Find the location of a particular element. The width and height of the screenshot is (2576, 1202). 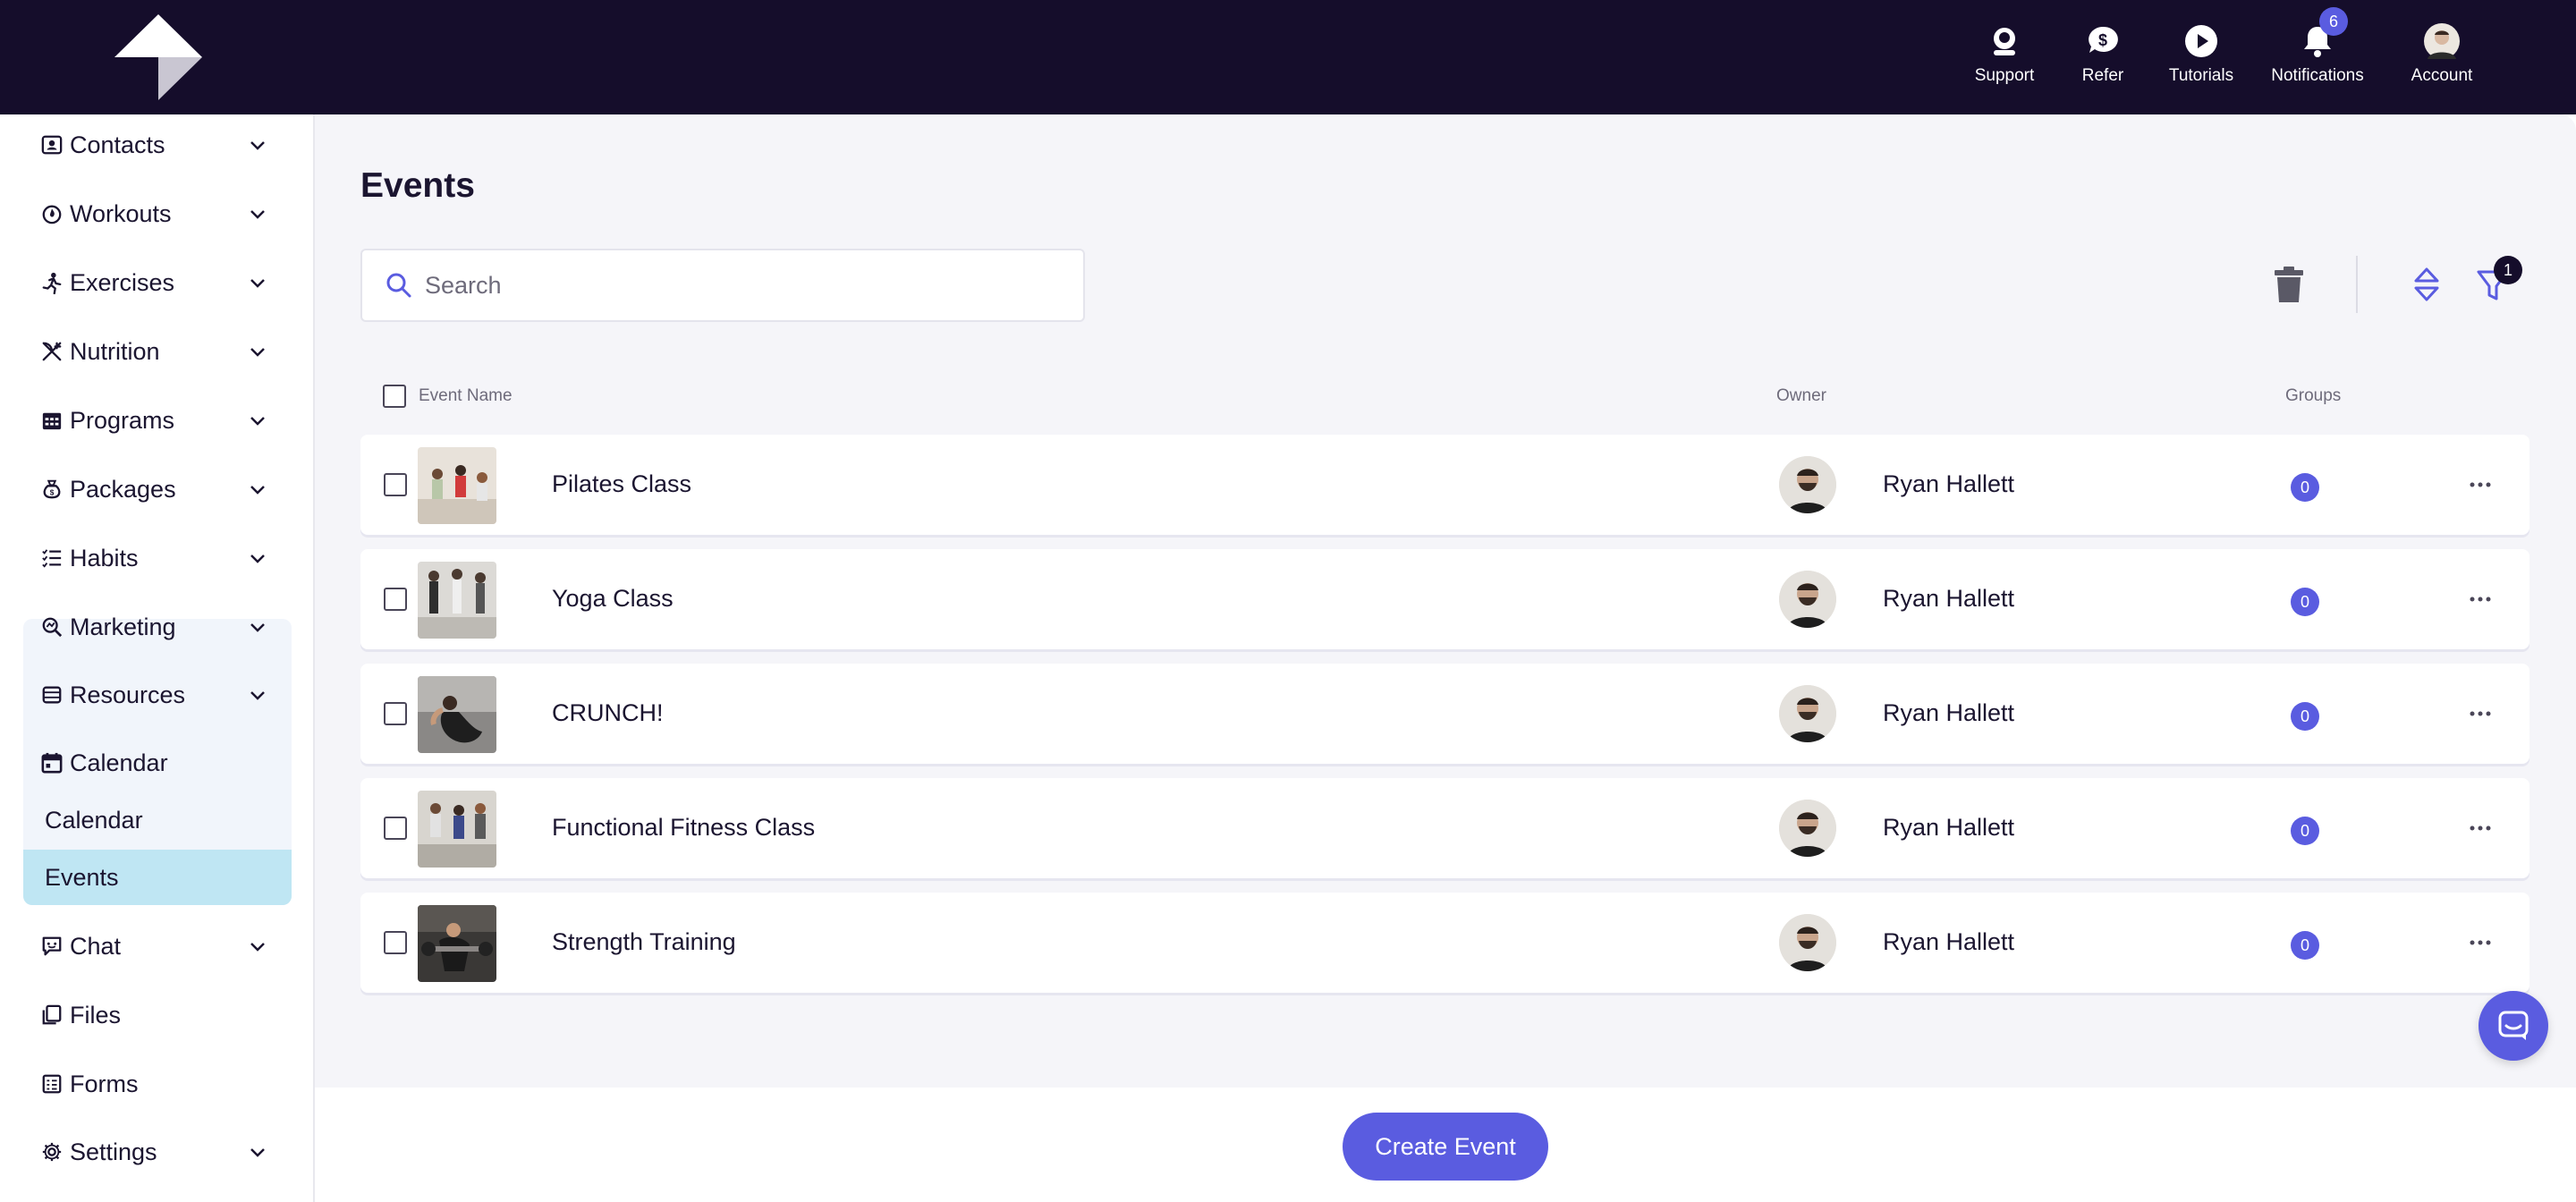

sidebar-subitem-label: Calendar is located at coordinates (94, 820).